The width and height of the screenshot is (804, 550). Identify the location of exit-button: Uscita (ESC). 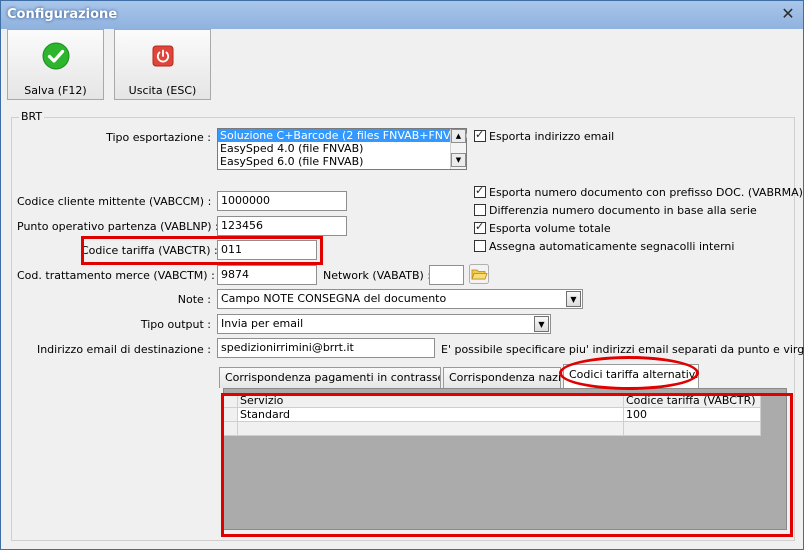
(162, 64).